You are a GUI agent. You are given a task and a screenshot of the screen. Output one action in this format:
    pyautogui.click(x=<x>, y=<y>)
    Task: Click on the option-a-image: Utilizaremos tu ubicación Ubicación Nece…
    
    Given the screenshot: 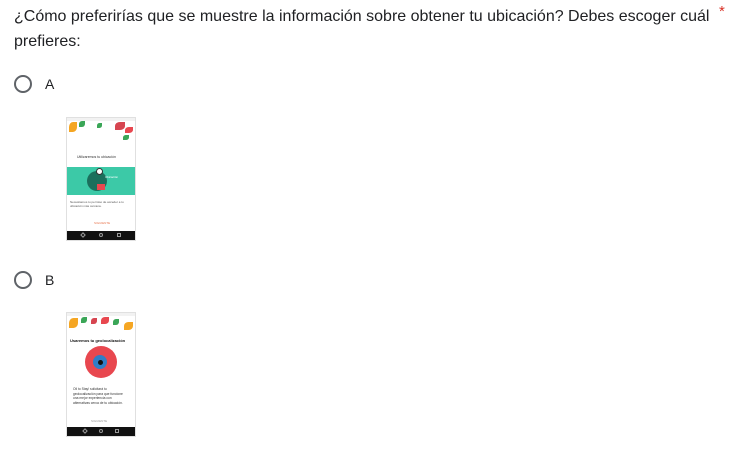 What is the action you would take?
    pyautogui.click(x=101, y=179)
    